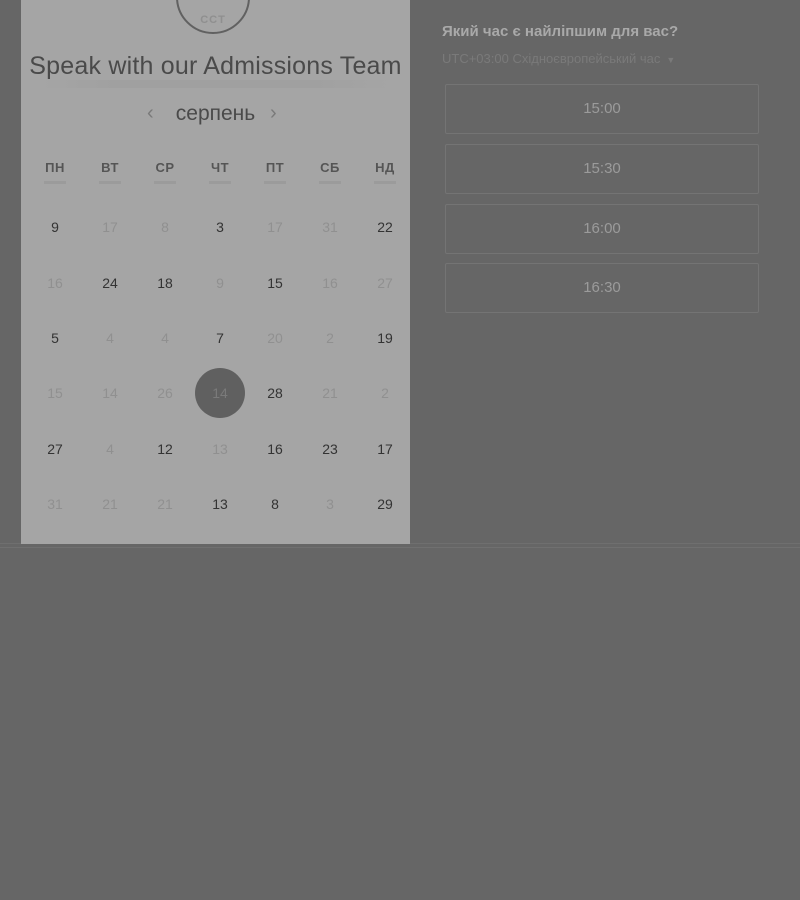 This screenshot has width=800, height=900. What do you see at coordinates (602, 288) in the screenshot?
I see `time-slot-button: 16:30` at bounding box center [602, 288].